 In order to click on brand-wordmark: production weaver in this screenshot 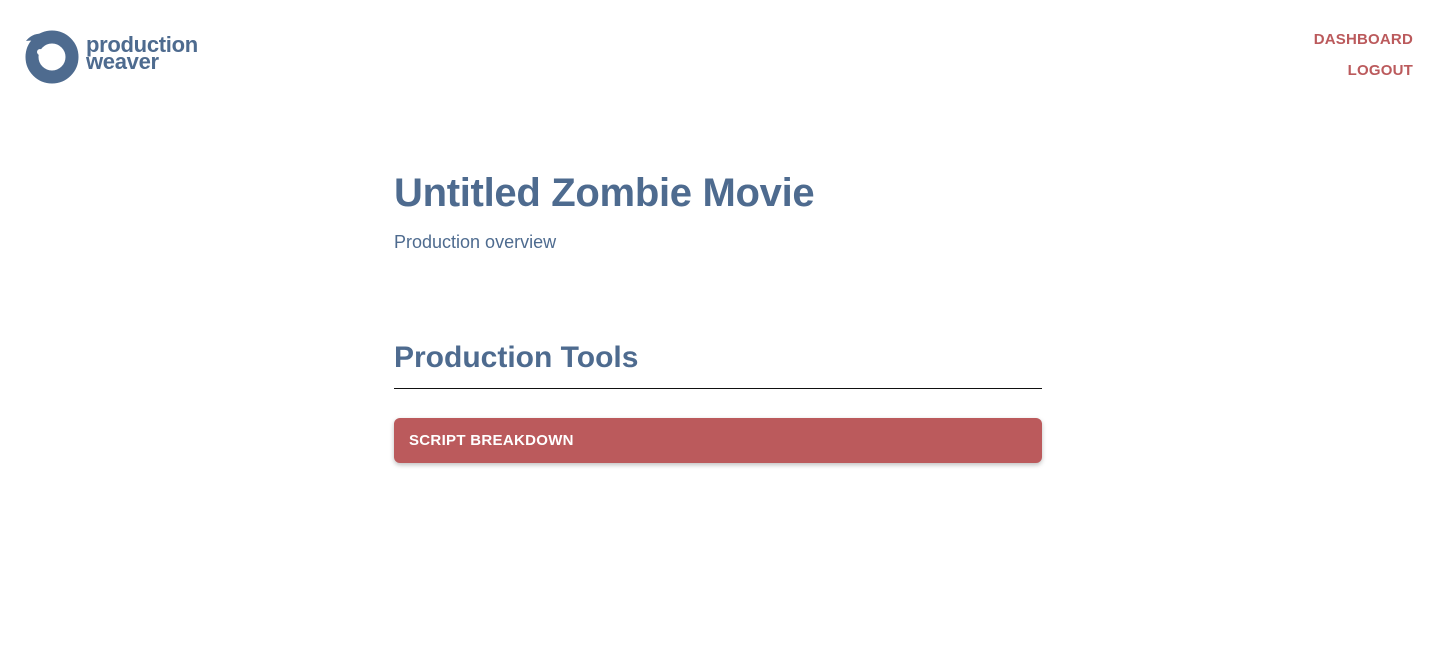, I will do `click(142, 54)`.